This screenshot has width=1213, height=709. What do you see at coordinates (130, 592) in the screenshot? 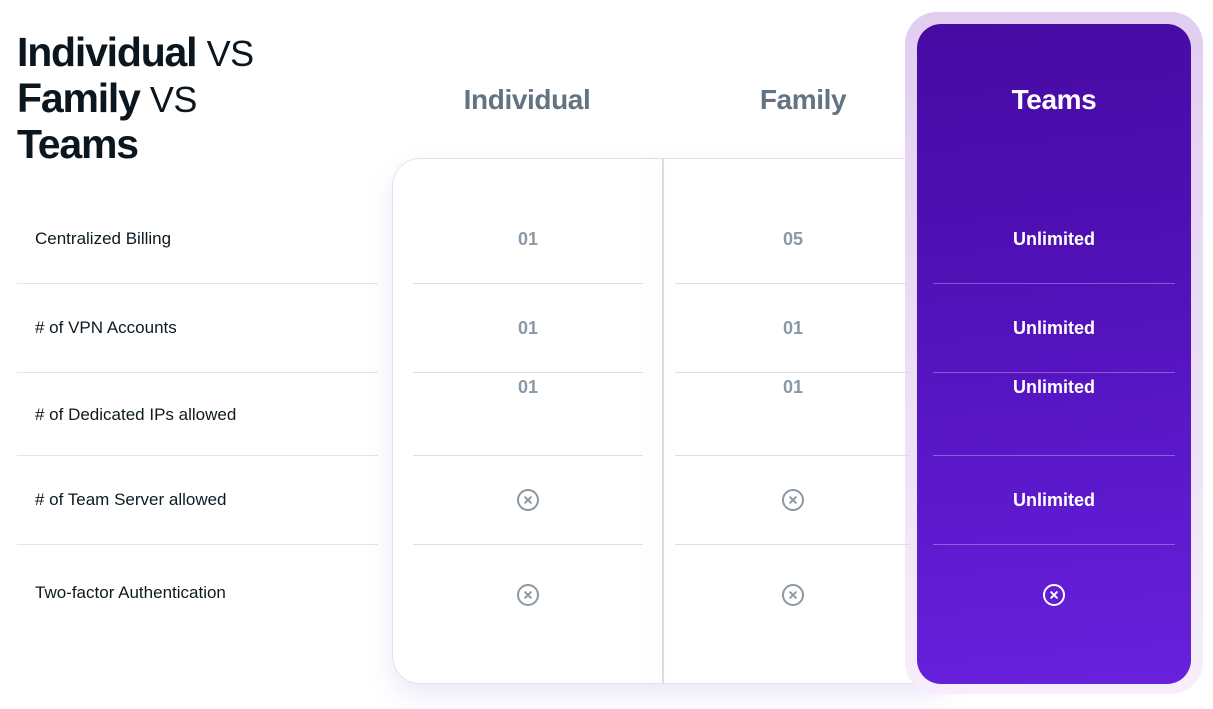
I see `feature-label: Two-factor Authentication` at bounding box center [130, 592].